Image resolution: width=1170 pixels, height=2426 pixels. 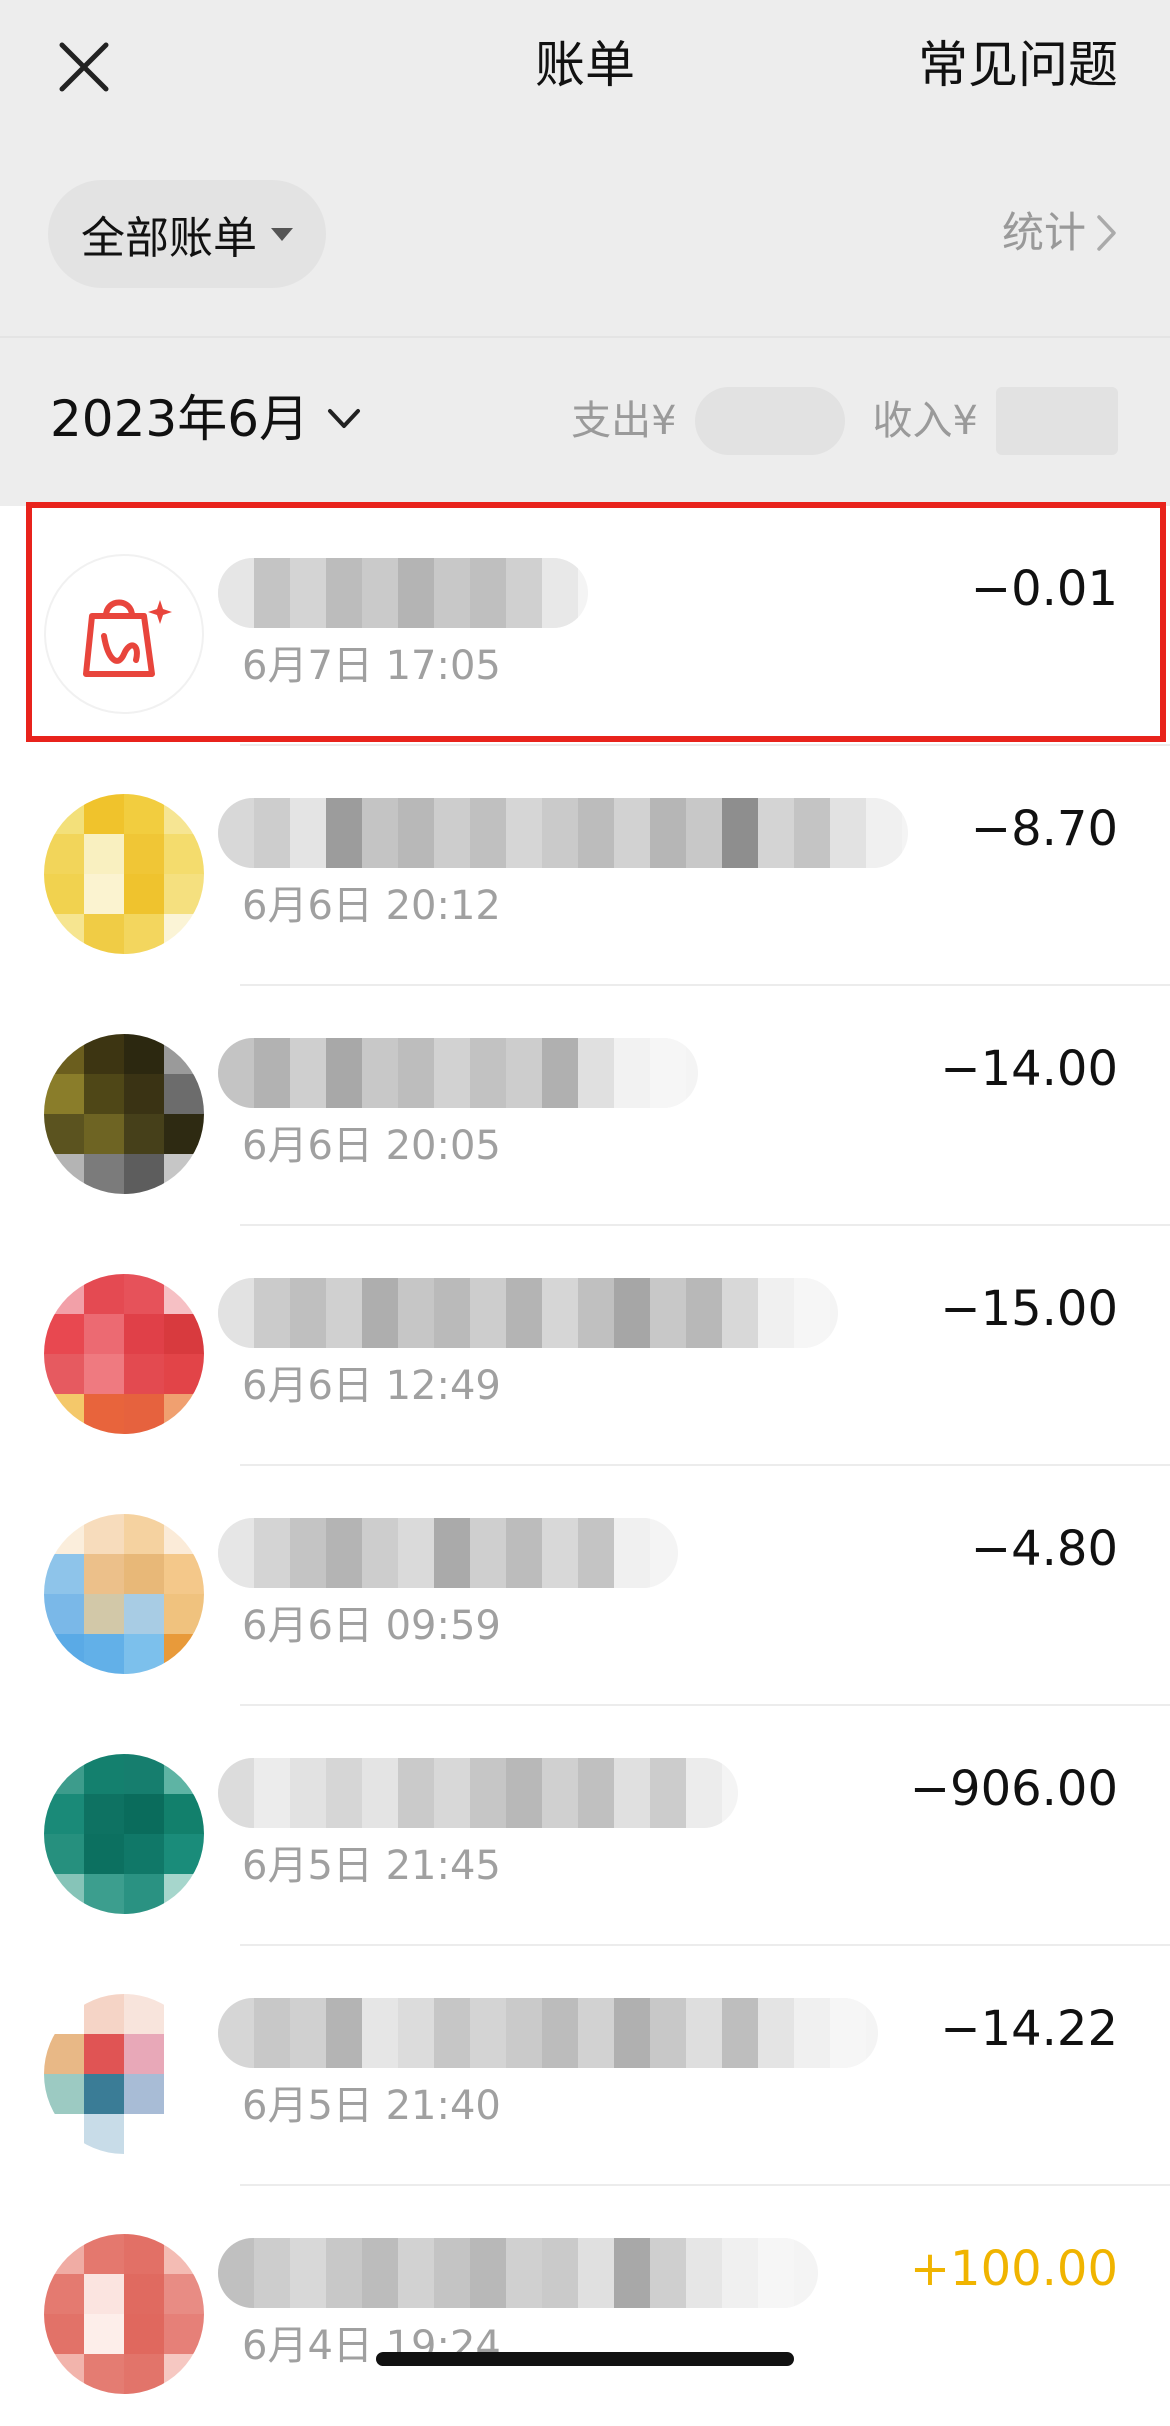 I want to click on transaction-row: 6月7日 17:05 −0.01, so click(x=585, y=626).